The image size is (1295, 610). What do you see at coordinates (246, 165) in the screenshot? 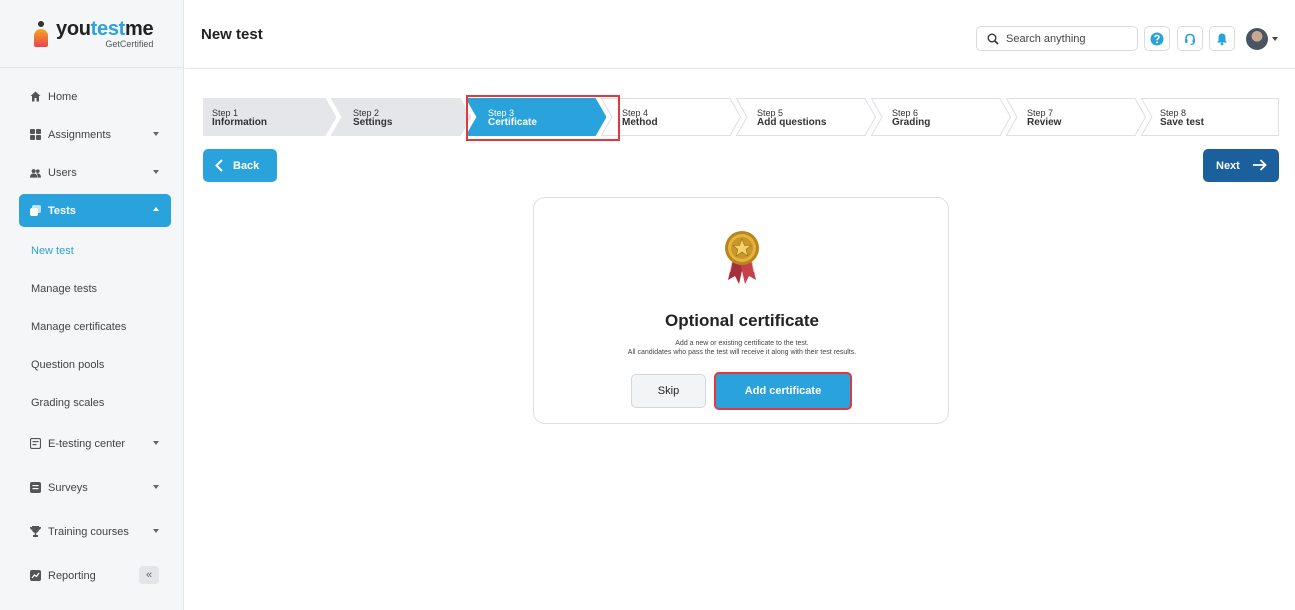
I see `back-label: Back` at bounding box center [246, 165].